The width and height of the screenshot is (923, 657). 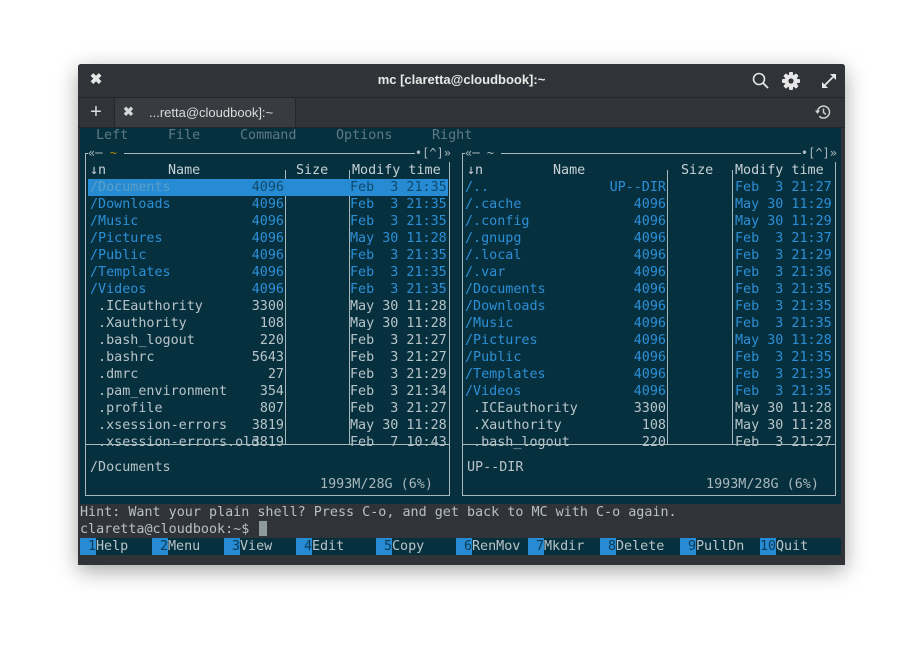 I want to click on panel-separator, so click(x=267, y=444).